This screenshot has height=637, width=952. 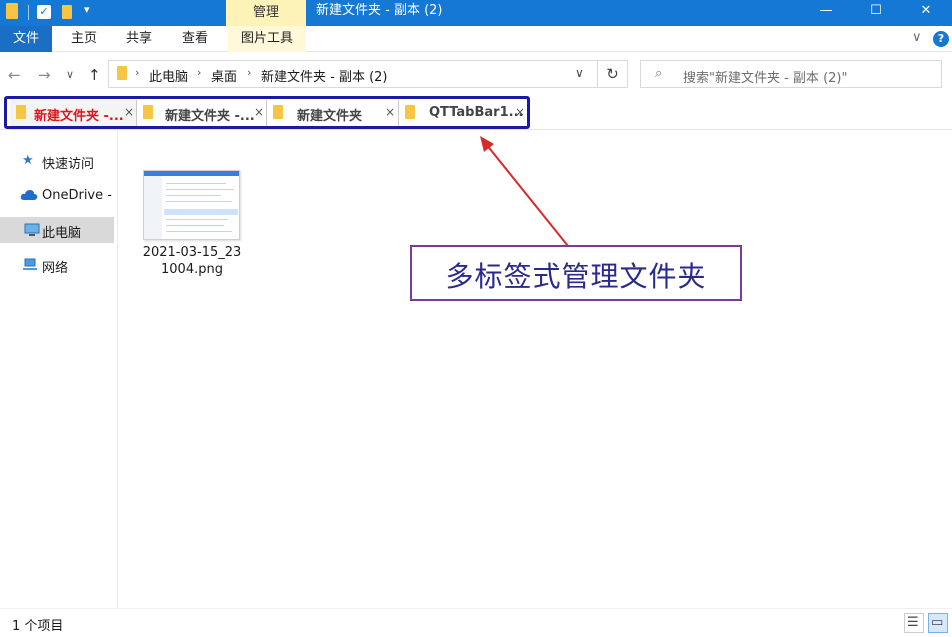 I want to click on new-folder-icon, so click(x=67, y=12).